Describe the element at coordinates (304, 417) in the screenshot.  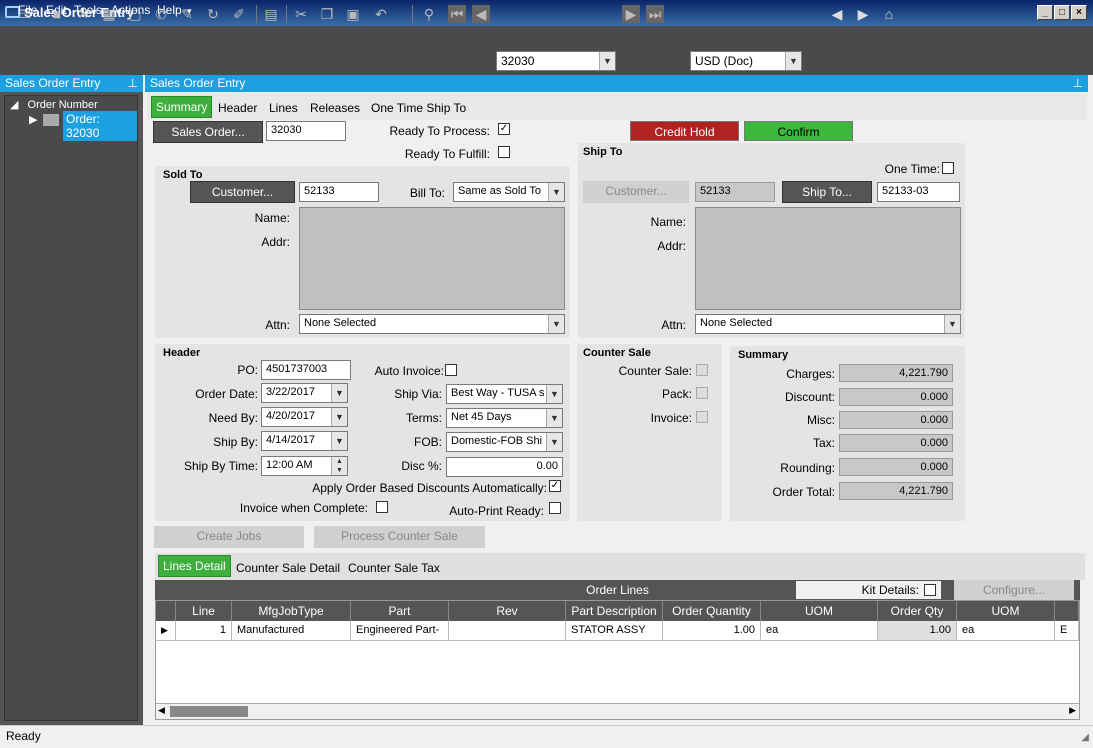
I see `need-by-picker: 4/20/2017 ▼` at that location.